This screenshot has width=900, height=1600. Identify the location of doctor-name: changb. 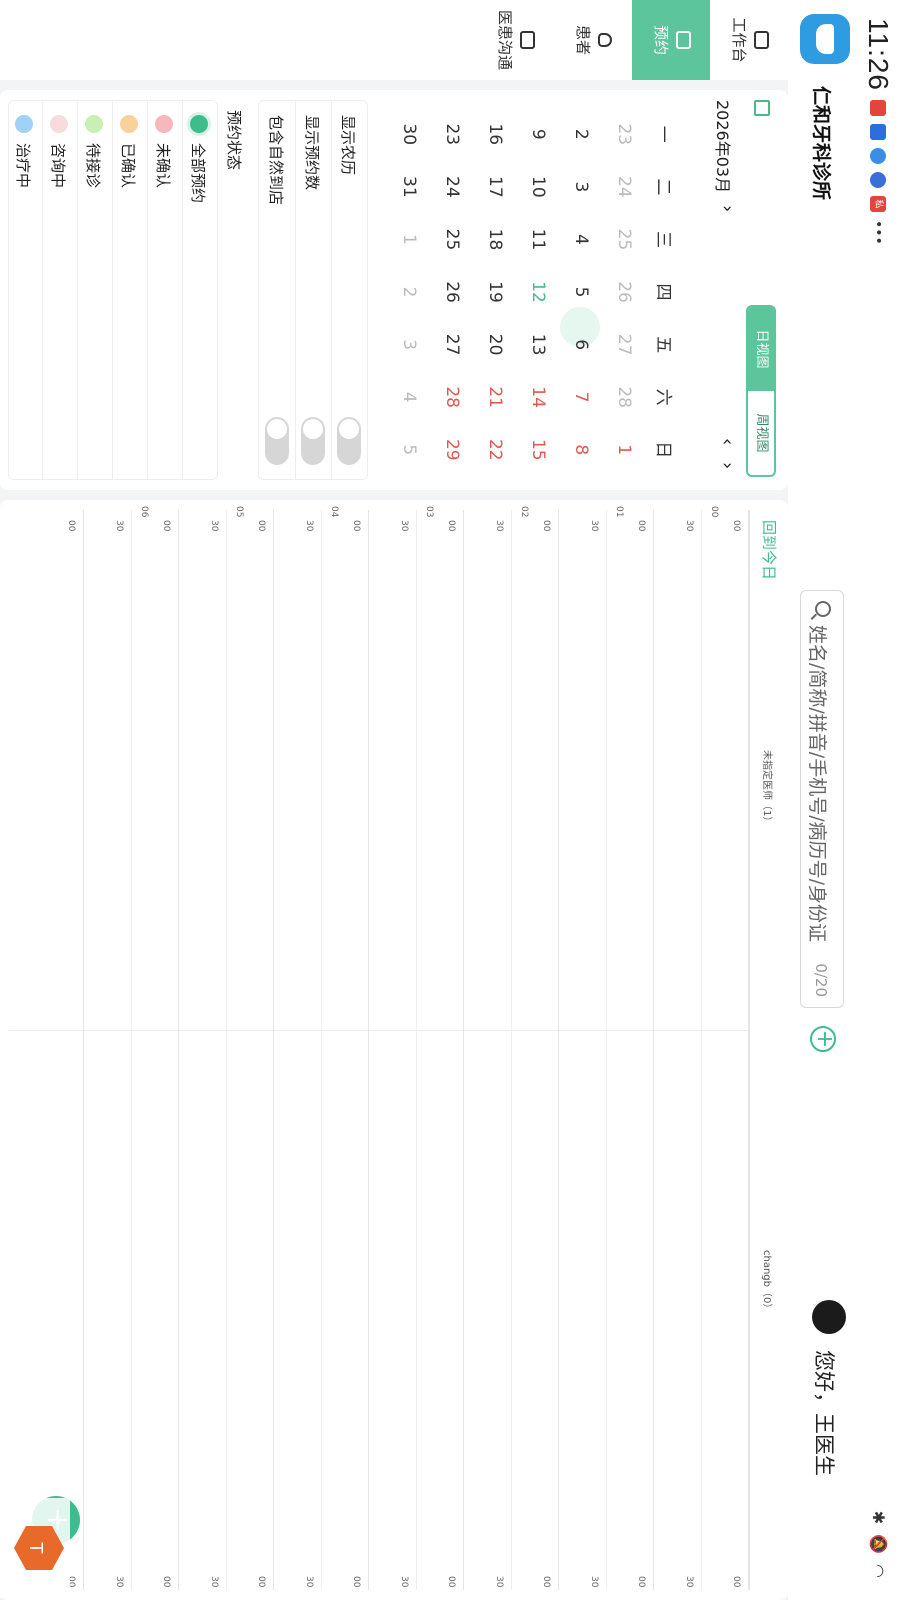
(766, 1268).